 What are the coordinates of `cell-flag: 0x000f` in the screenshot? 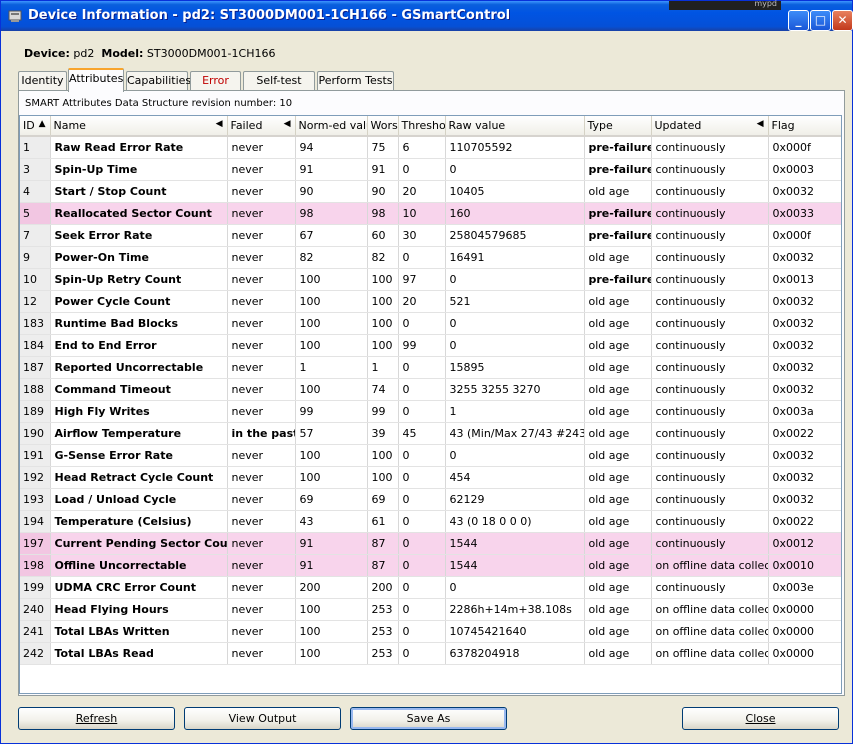 It's located at (804, 235).